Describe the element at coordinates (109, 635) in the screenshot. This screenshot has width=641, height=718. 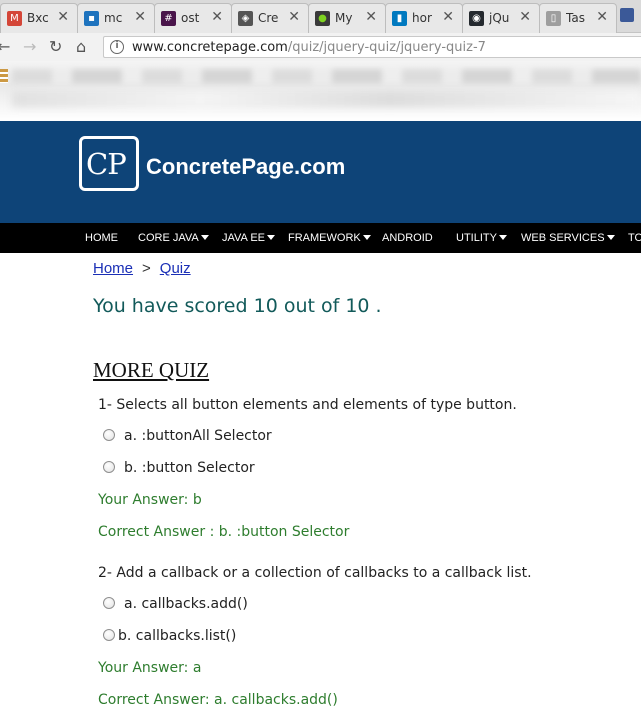
I see `radio-q2-b` at that location.